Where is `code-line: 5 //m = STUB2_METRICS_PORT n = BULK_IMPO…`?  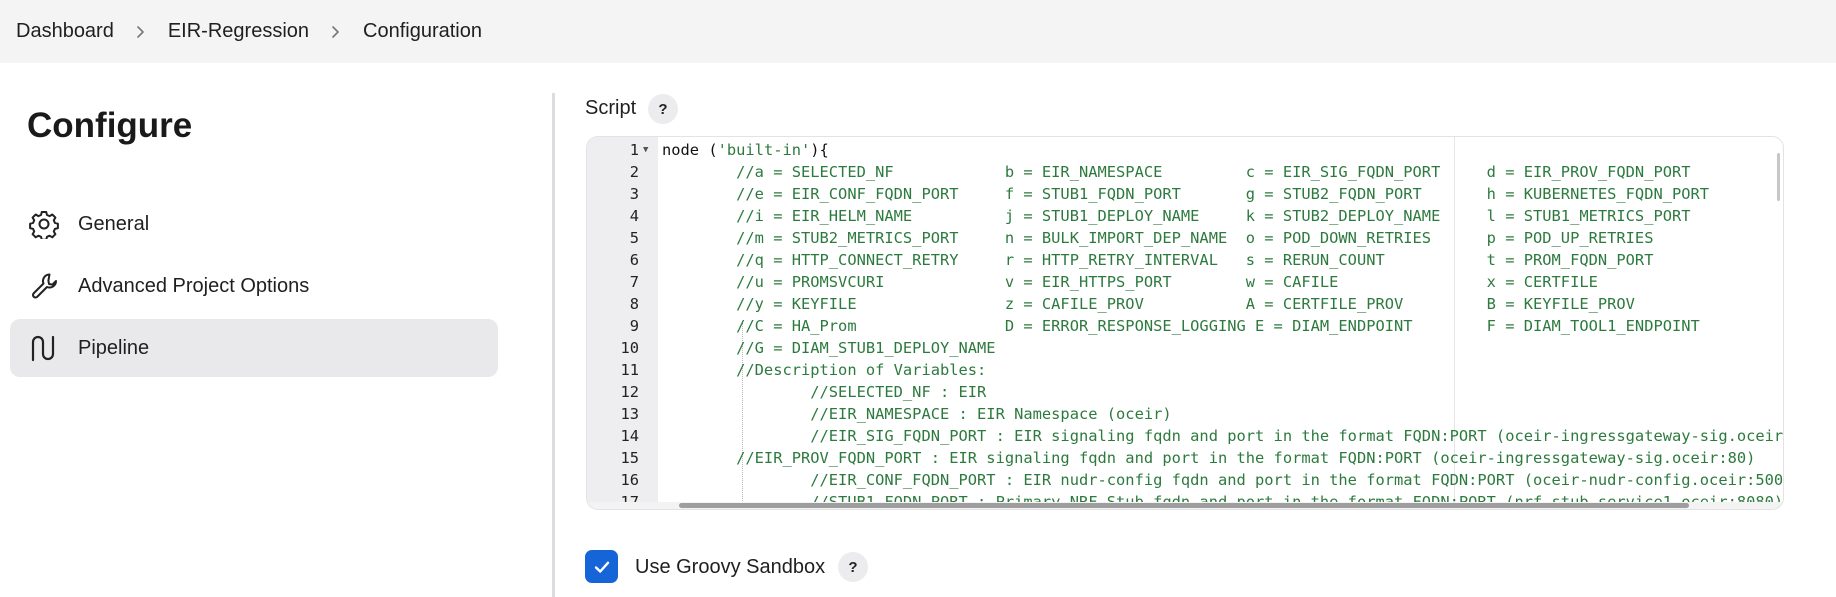 code-line: 5 //m = STUB2_METRICS_PORT n = BULK_IMPO… is located at coordinates (1185, 238).